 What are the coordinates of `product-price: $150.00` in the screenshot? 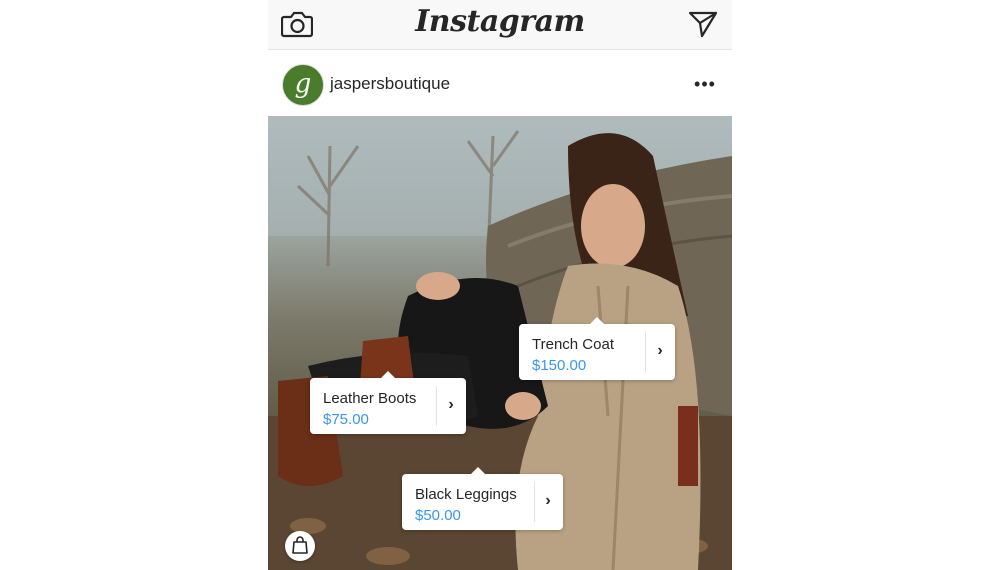 It's located at (559, 365).